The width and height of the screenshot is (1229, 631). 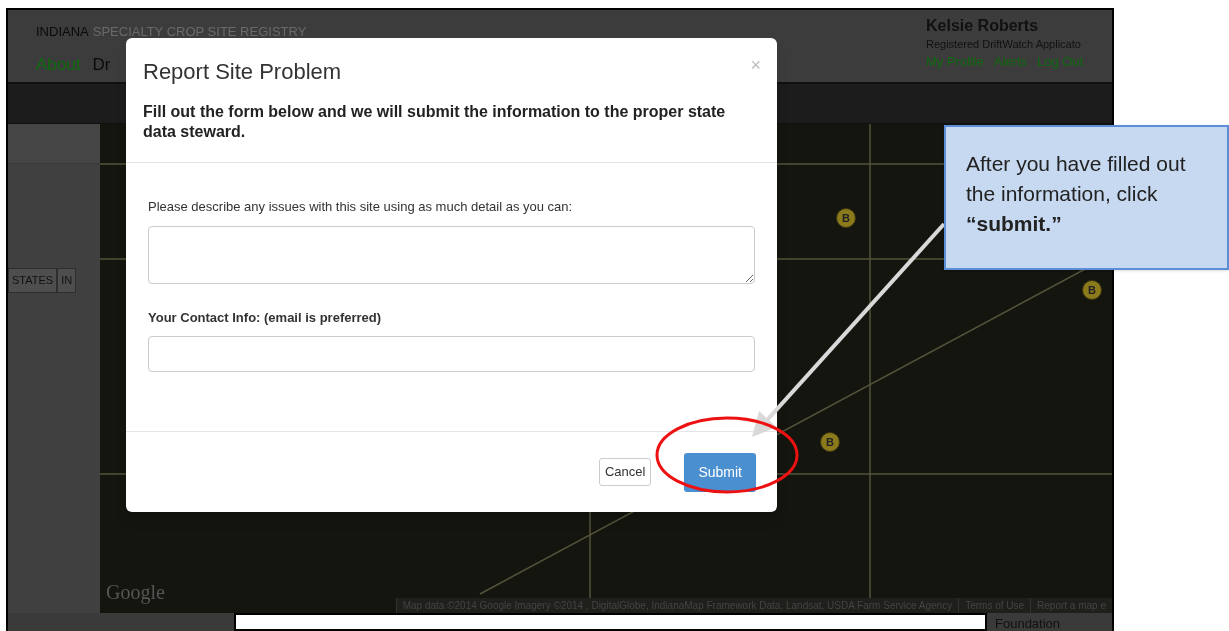 I want to click on field-label: Please describe any issues with this site using as much detail as you can:, so click(x=361, y=207).